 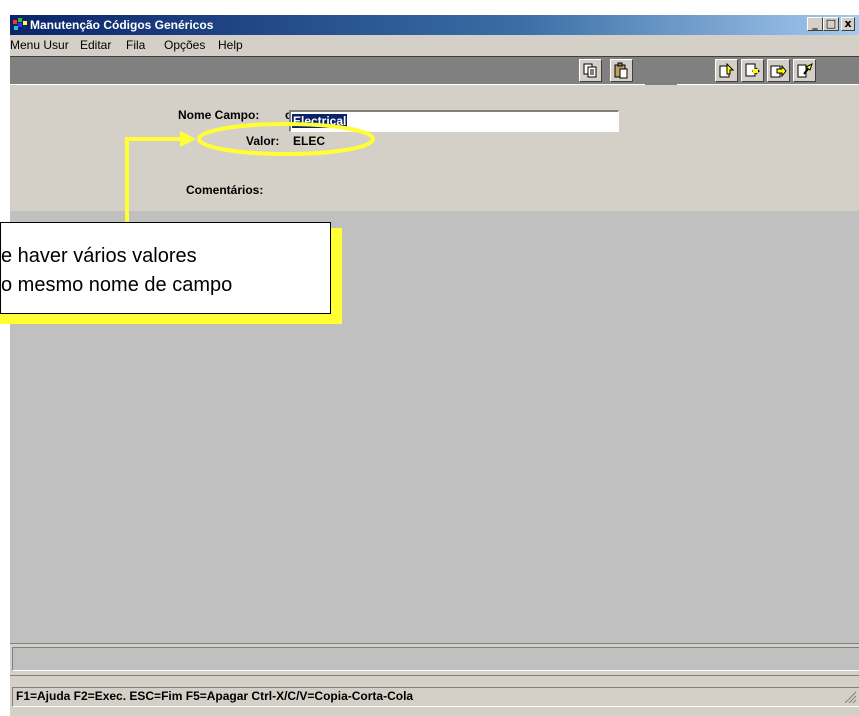 I want to click on window-title: Manutenção Códigos Genéricos, so click(x=122, y=25).